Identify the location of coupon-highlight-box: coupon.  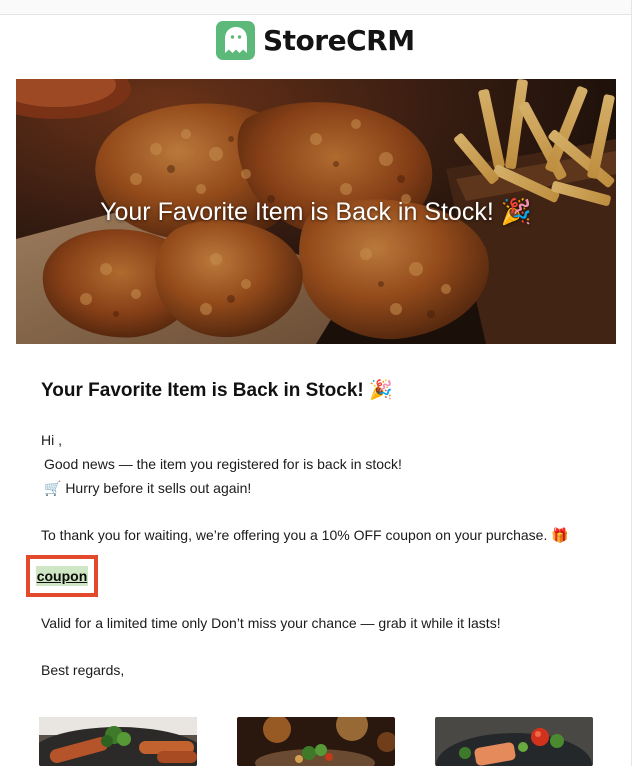
(62, 576).